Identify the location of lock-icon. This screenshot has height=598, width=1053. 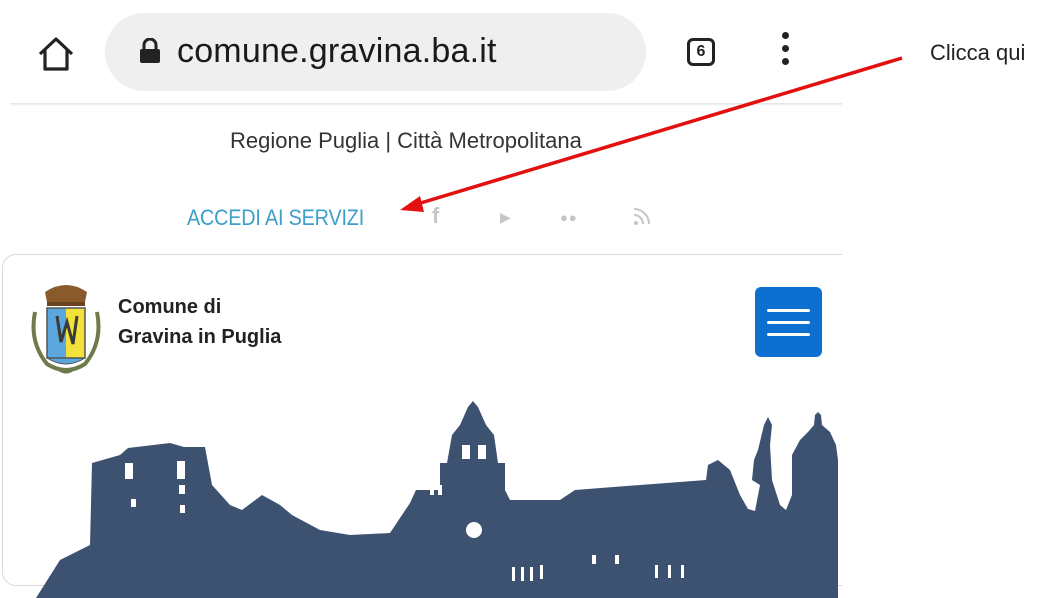
(150, 50).